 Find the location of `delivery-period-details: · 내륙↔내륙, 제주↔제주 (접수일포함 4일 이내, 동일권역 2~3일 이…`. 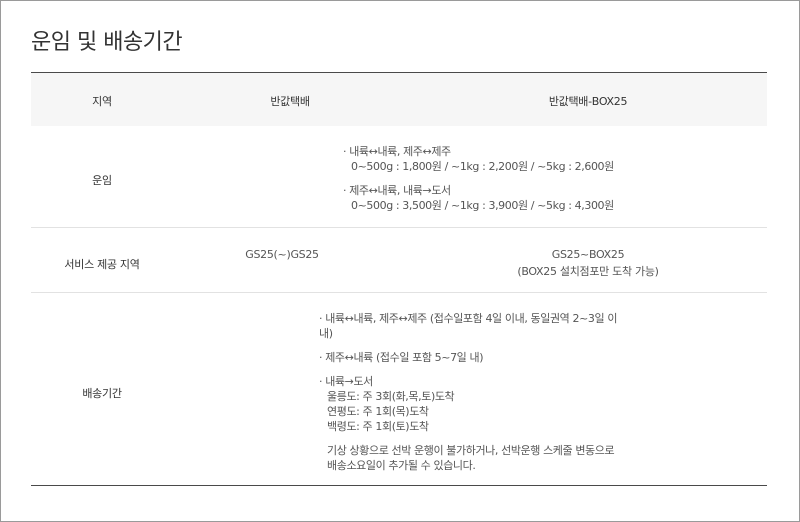

delivery-period-details: · 내륙↔내륙, 제주↔제주 (접수일포함 4일 이내, 동일권역 2~3일 이… is located at coordinates (468, 392).